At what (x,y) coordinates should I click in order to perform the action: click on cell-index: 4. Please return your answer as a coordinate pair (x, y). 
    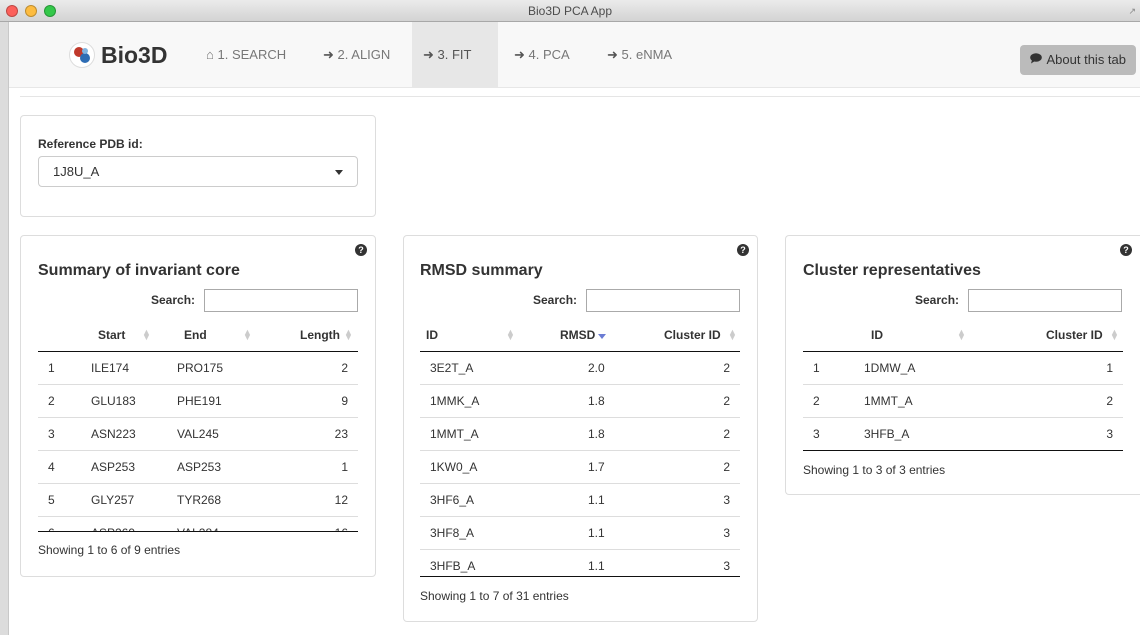
    Looking at the image, I should click on (51, 467).